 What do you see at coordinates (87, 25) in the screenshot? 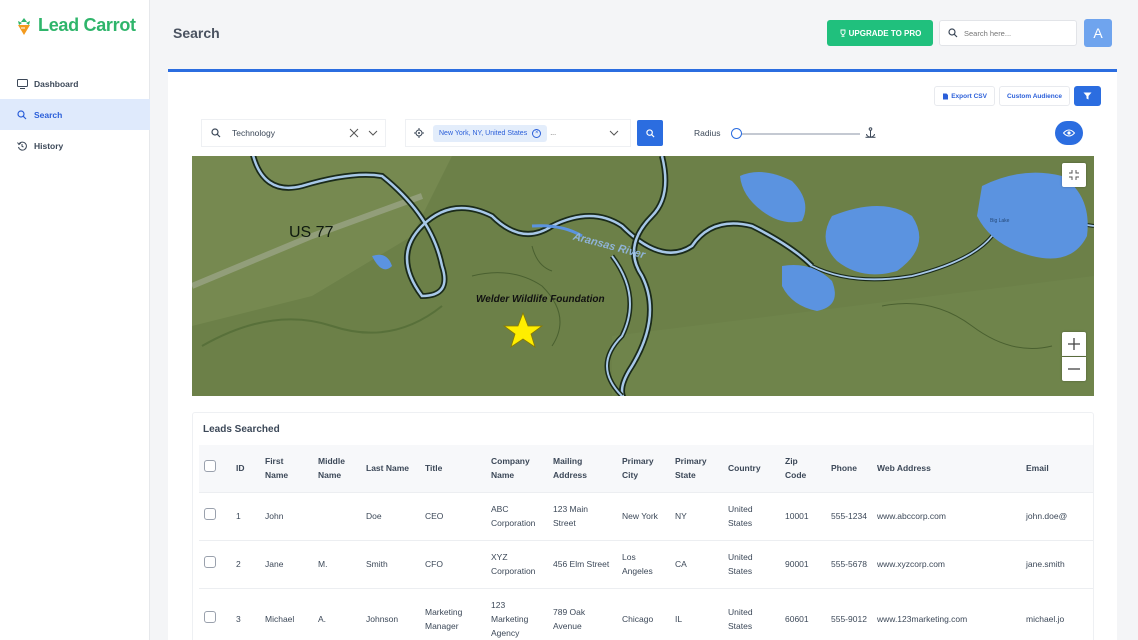
I see `app-name: Lead Carrot` at bounding box center [87, 25].